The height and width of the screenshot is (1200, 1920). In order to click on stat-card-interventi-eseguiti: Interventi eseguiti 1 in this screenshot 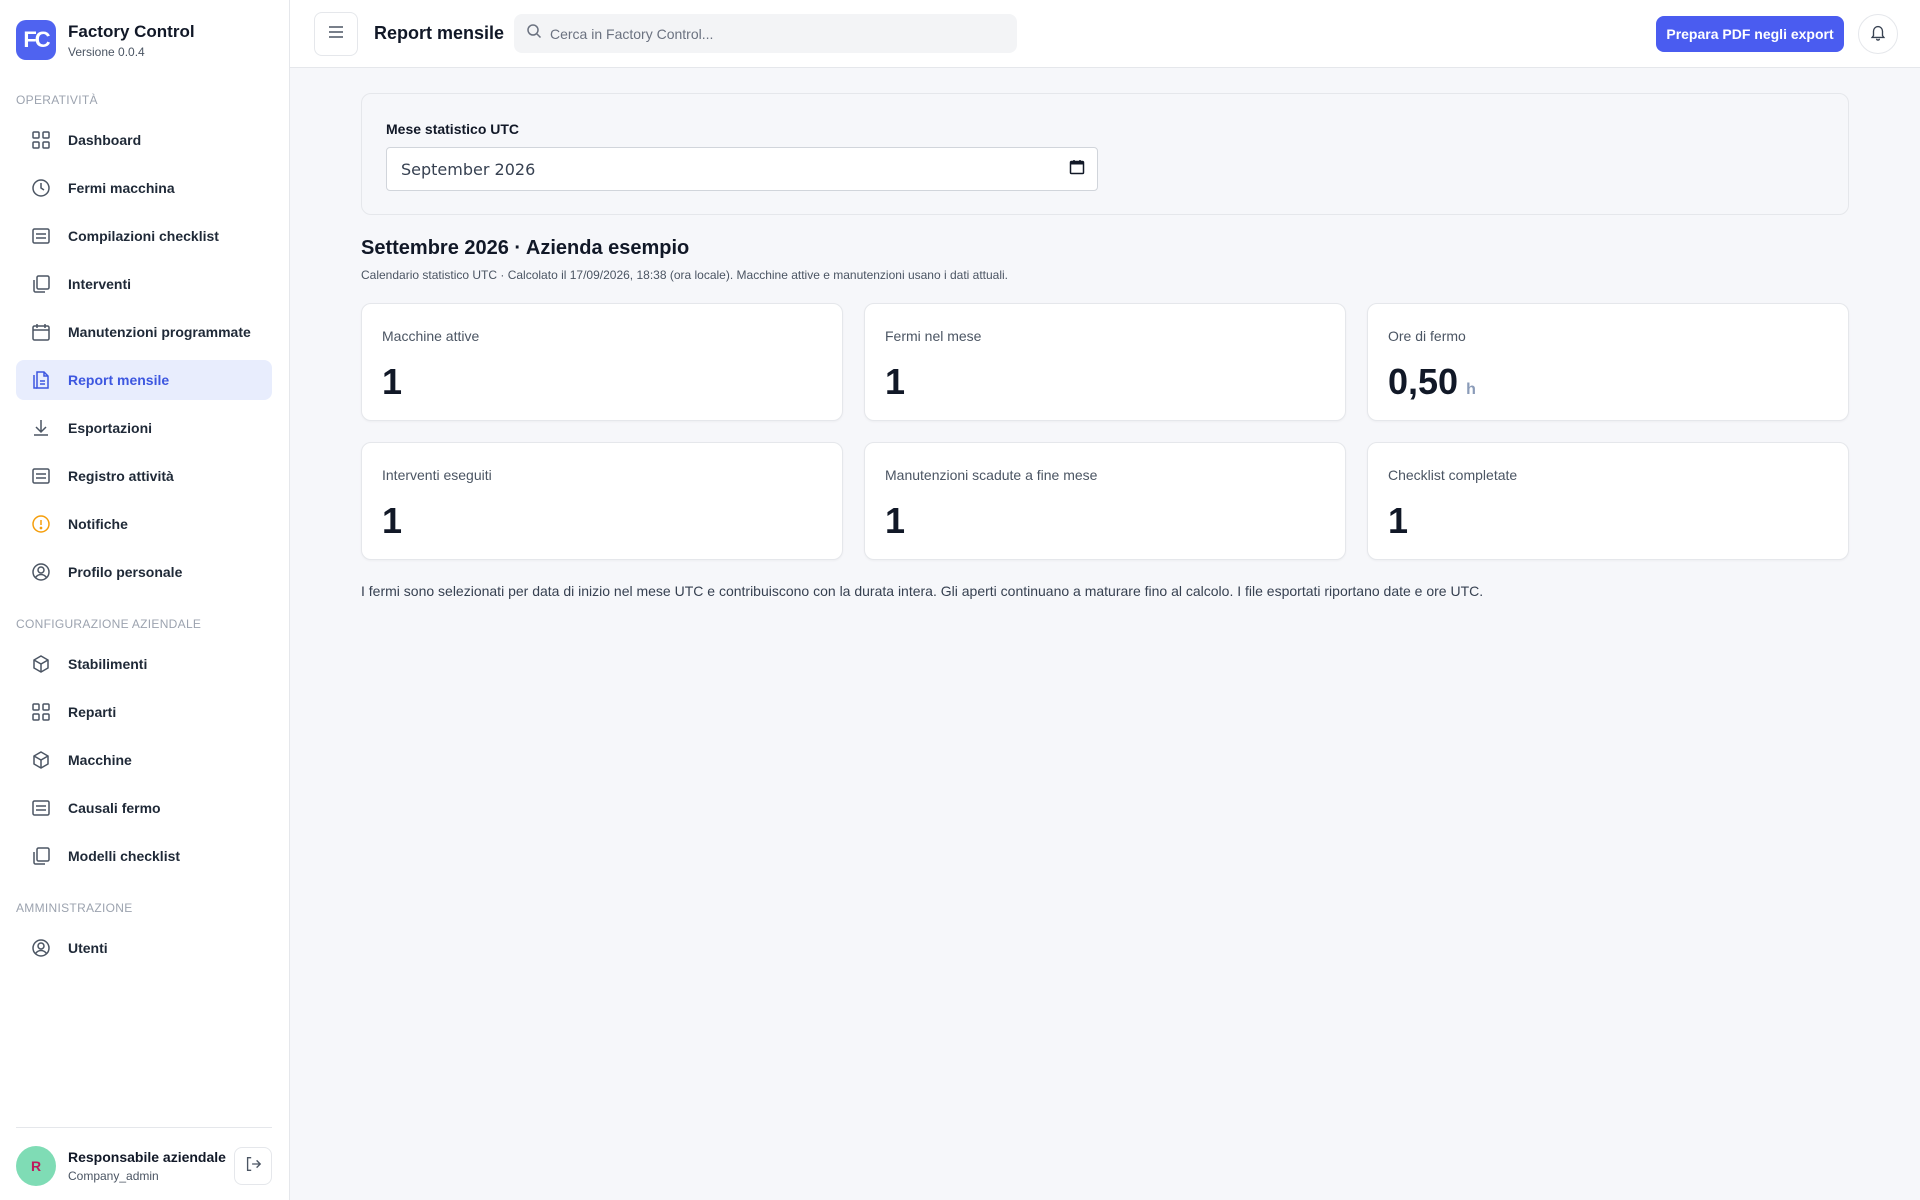, I will do `click(602, 501)`.